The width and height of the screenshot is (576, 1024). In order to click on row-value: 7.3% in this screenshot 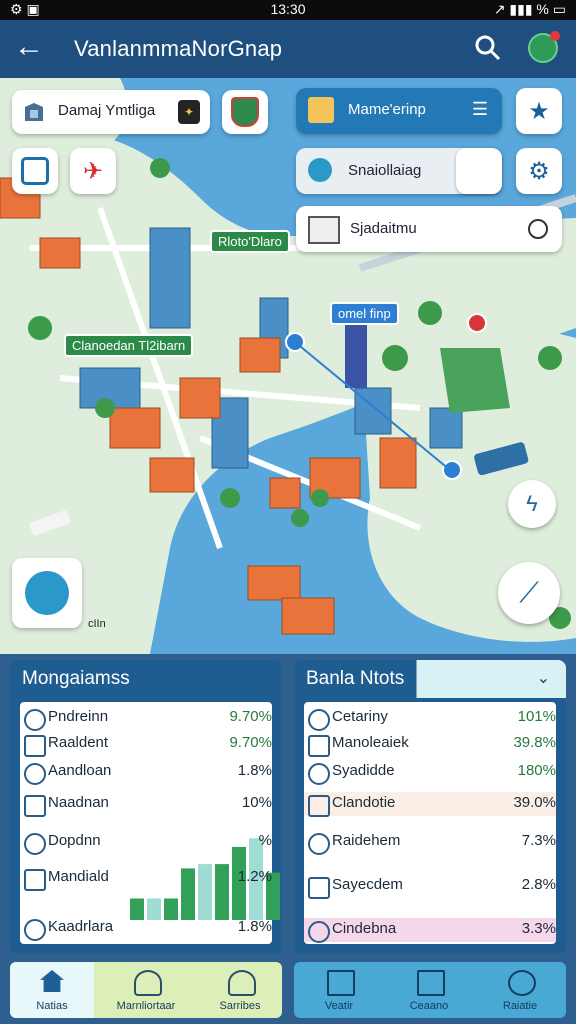, I will do `click(538, 840)`.